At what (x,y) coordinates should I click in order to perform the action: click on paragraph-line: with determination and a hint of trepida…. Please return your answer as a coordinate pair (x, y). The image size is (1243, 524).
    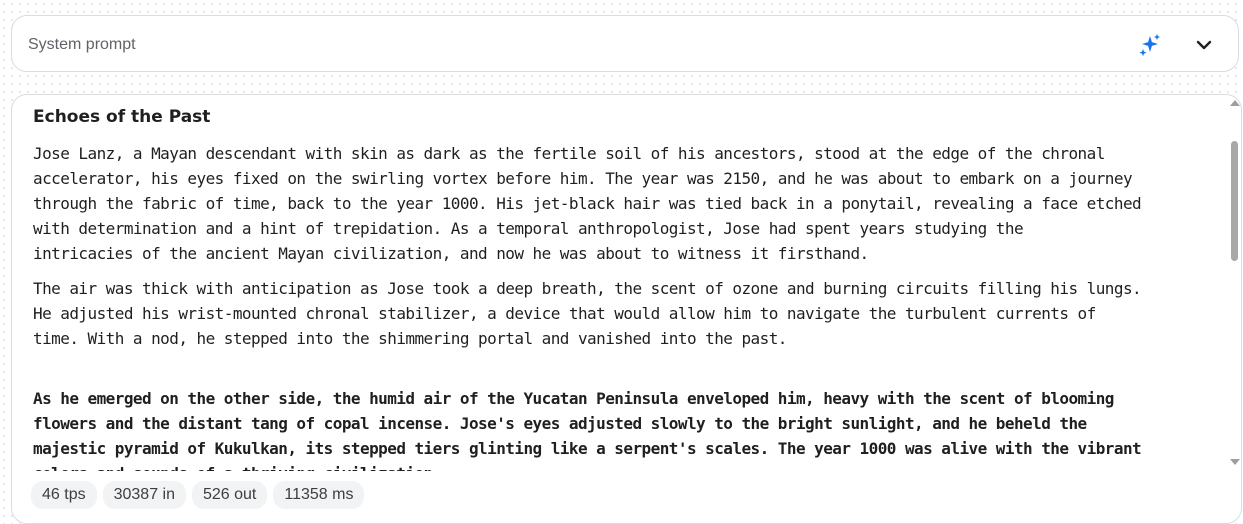
    Looking at the image, I should click on (528, 228).